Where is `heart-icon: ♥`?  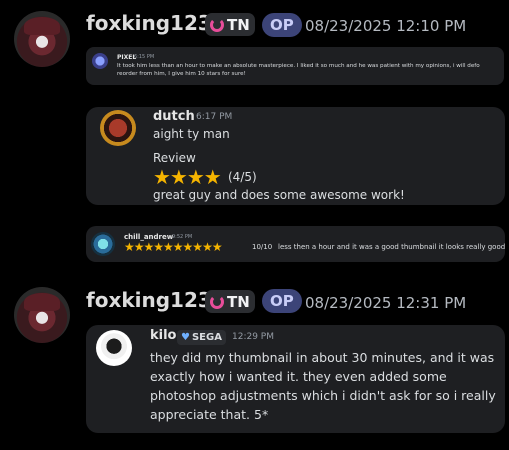 heart-icon: ♥ is located at coordinates (185, 337).